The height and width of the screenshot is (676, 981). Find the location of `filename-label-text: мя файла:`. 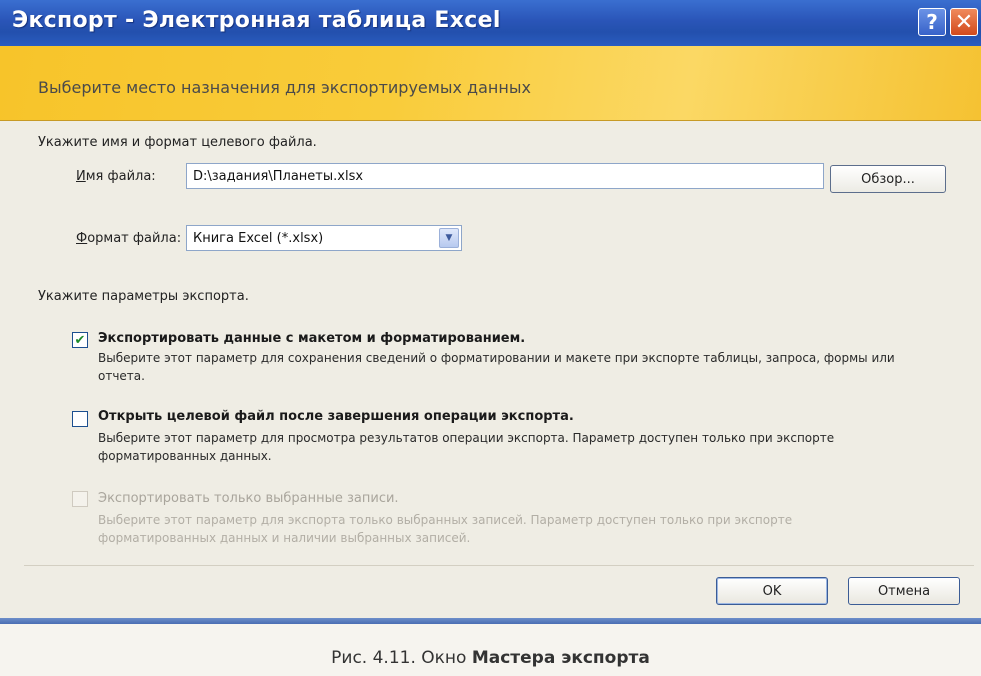

filename-label-text: мя файла: is located at coordinates (120, 176).